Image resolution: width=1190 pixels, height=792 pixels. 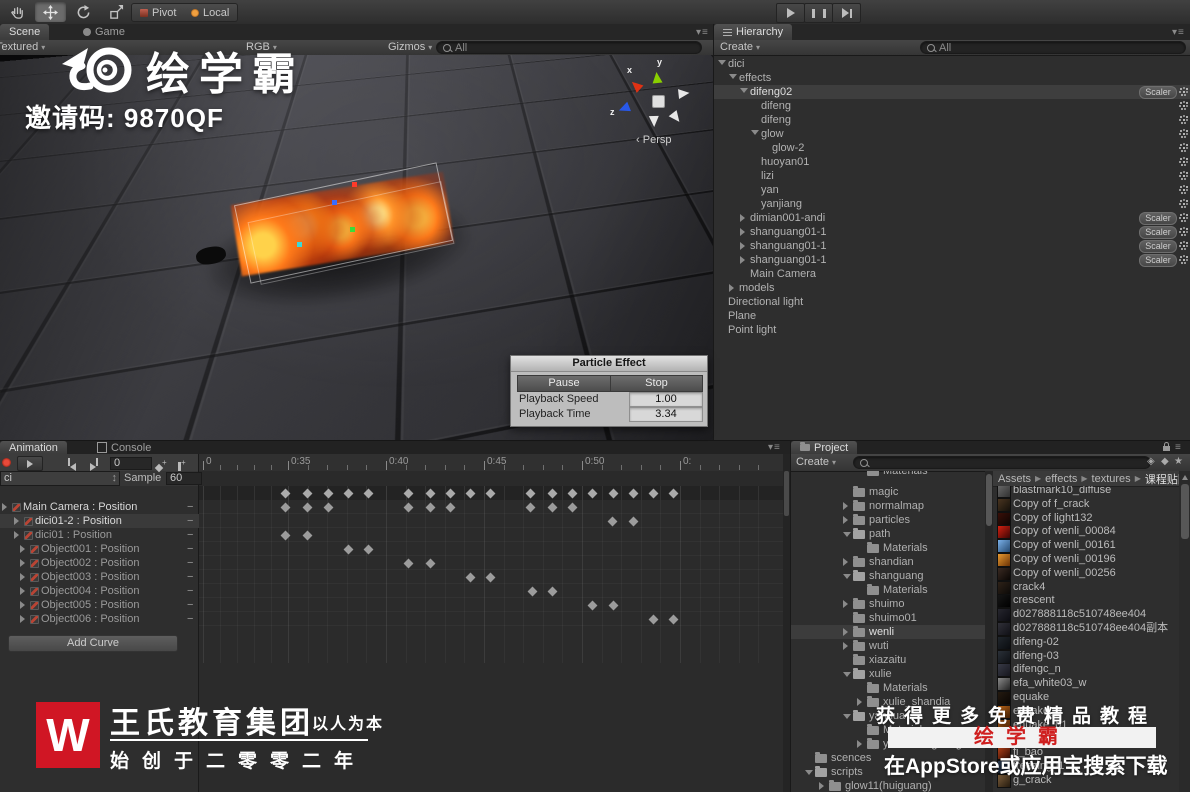 What do you see at coordinates (824, 447) in the screenshot?
I see `tab-project: Project` at bounding box center [824, 447].